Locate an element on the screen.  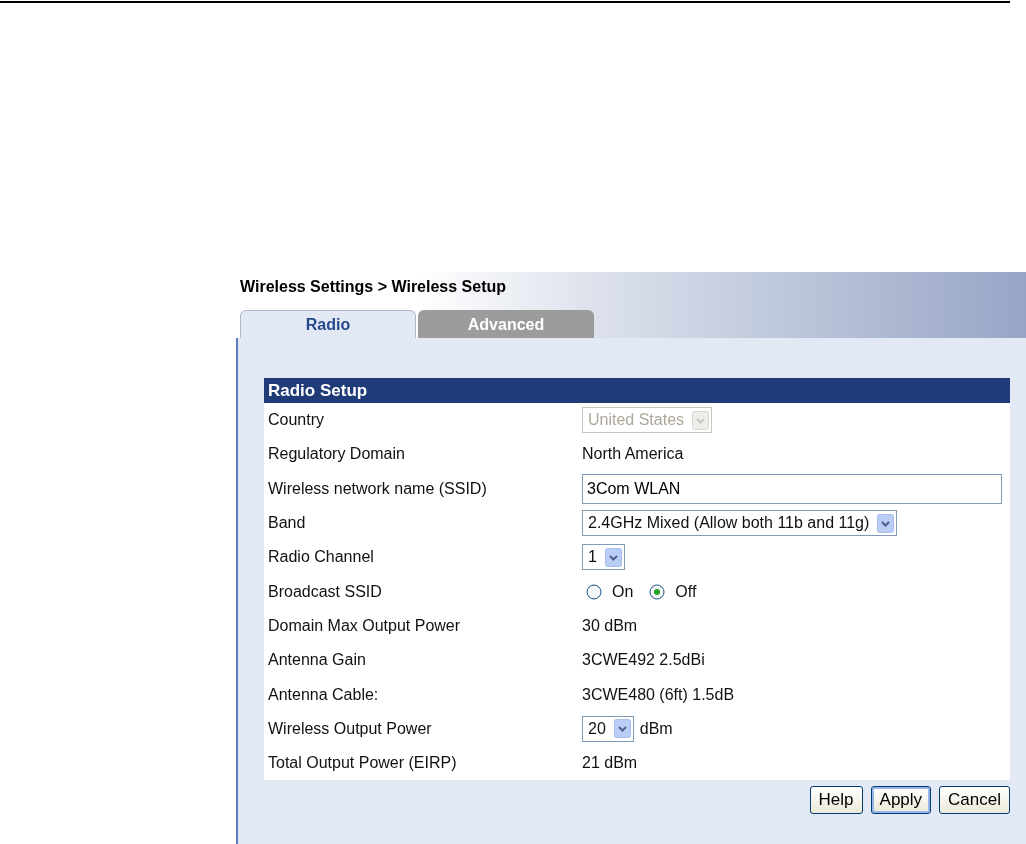
field-label: Antenna Gain is located at coordinates (317, 660).